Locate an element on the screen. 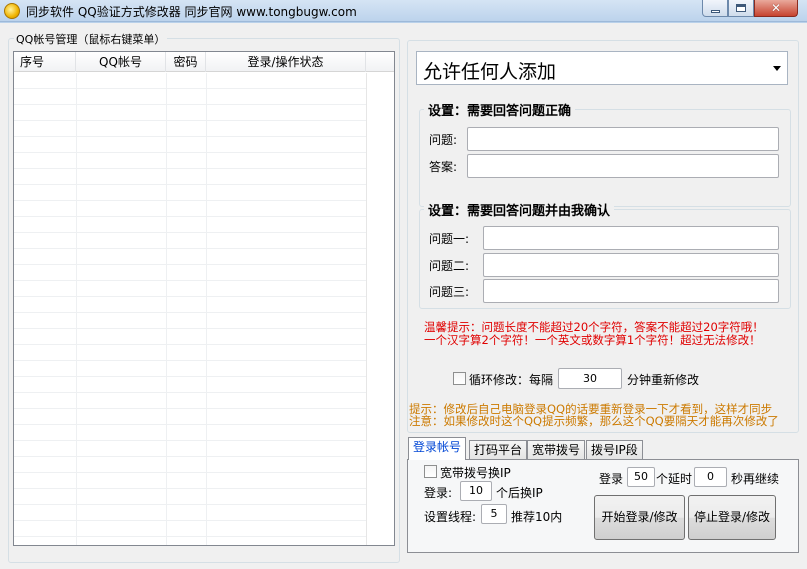 This screenshot has width=807, height=569. column-header-password: 密码 is located at coordinates (186, 62).